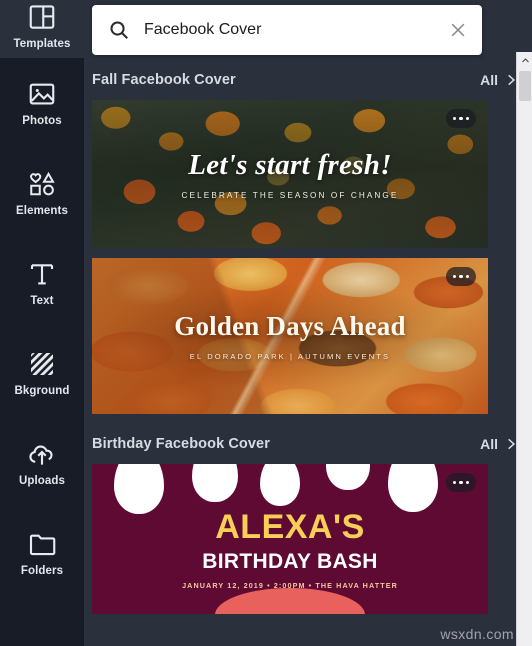 The width and height of the screenshot is (532, 646). Describe the element at coordinates (42, 390) in the screenshot. I see `sidebar-item-label: Bkground` at that location.